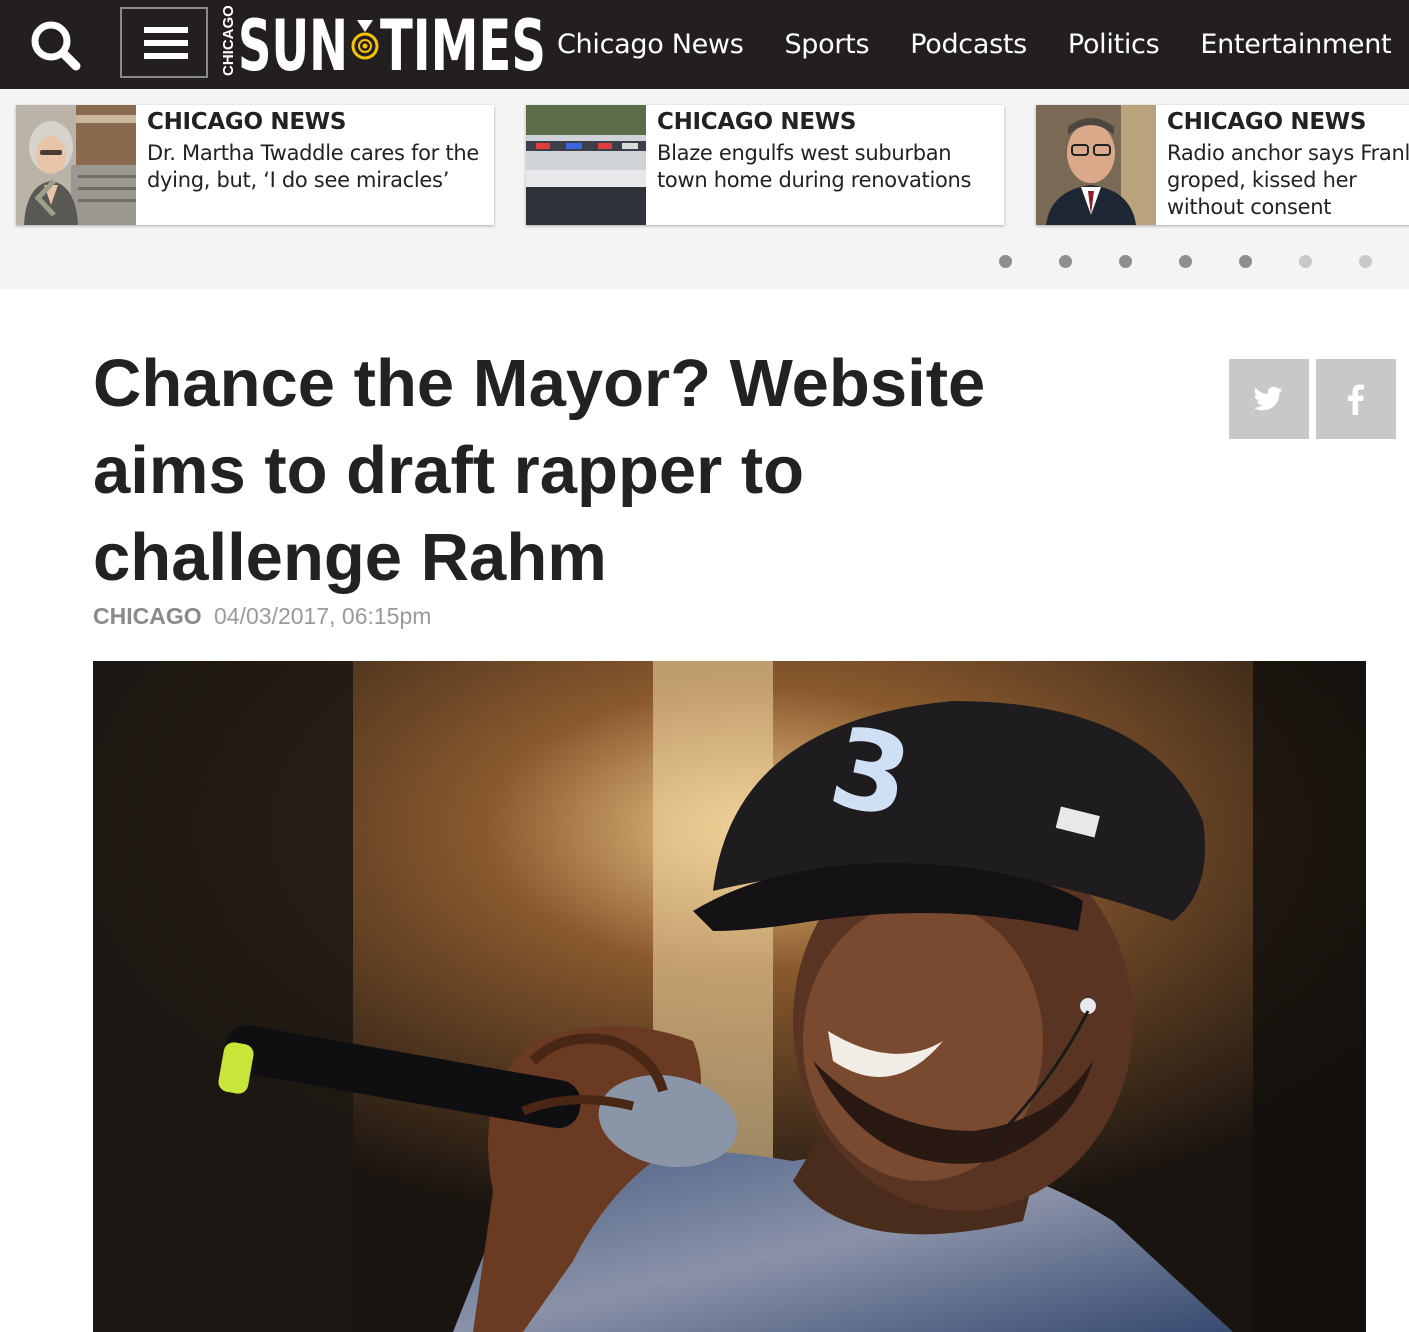 The image size is (1409, 1332). I want to click on ticker-prev-button, so click(46, 198).